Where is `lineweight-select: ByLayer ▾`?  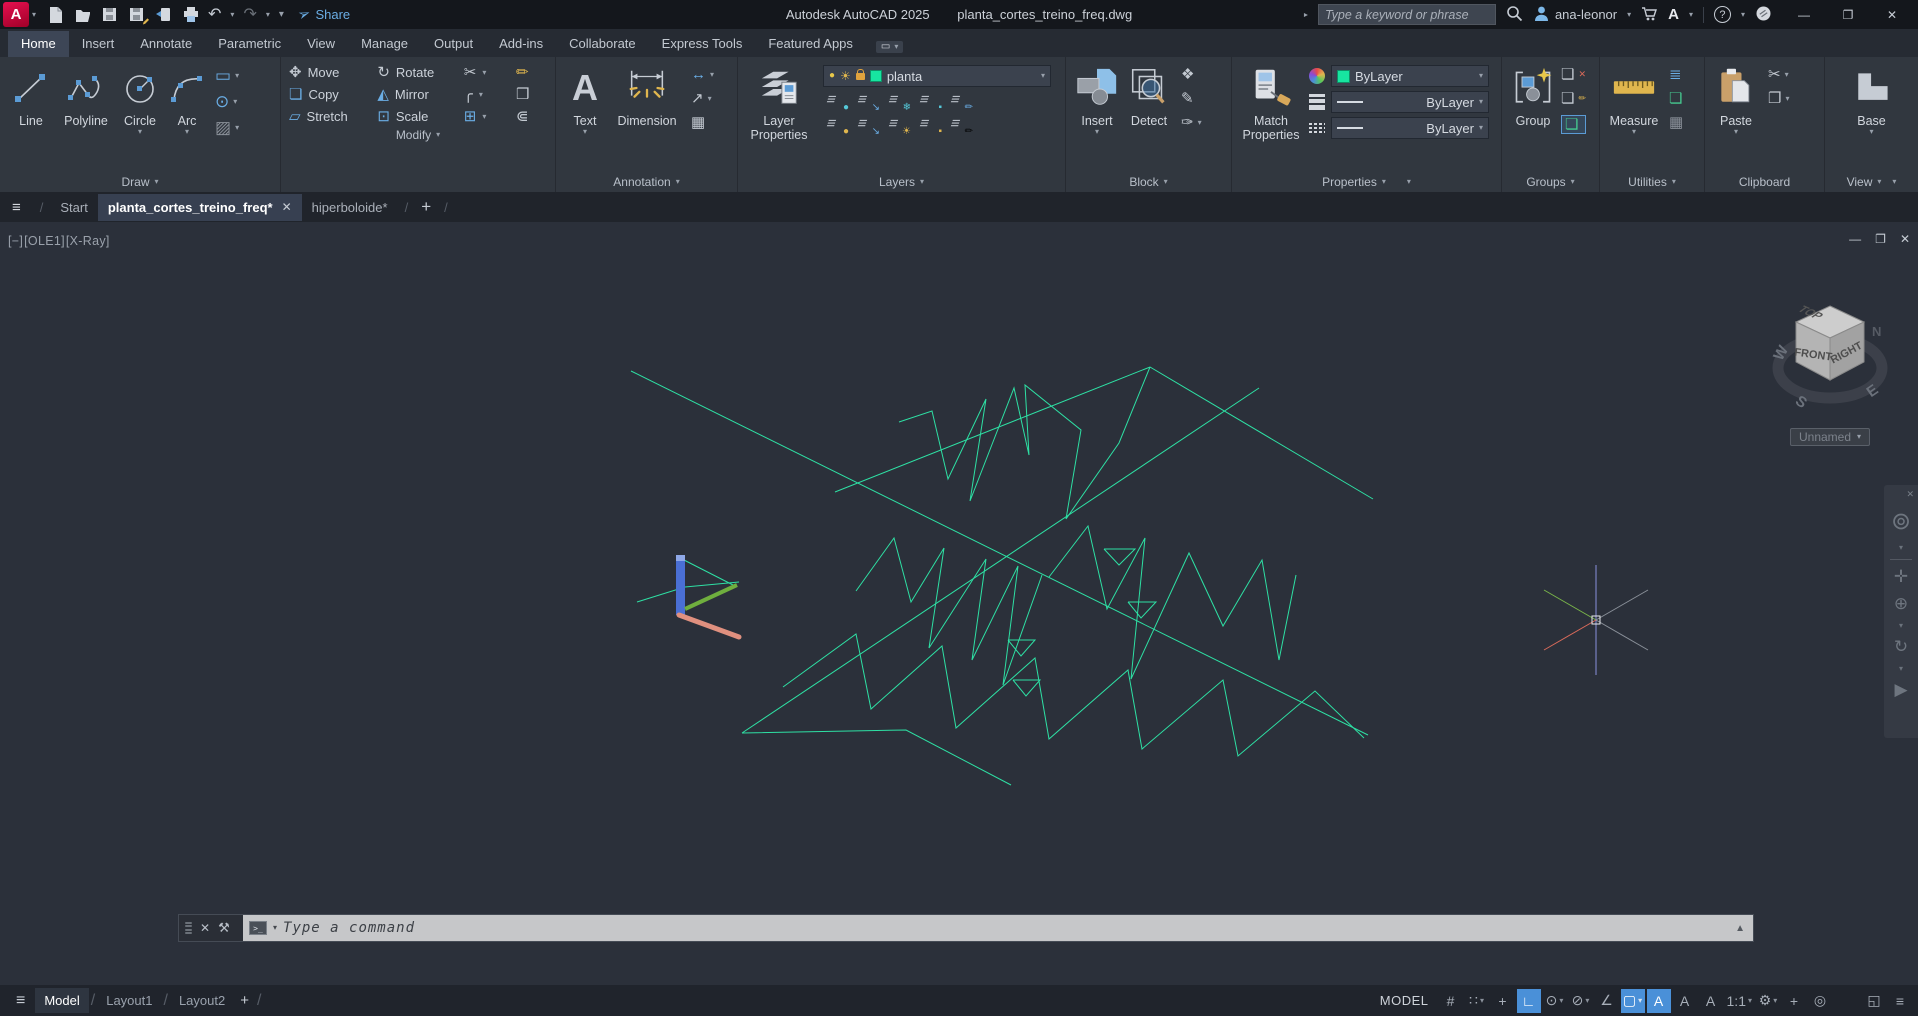
lineweight-select: ByLayer ▾ is located at coordinates (1410, 102).